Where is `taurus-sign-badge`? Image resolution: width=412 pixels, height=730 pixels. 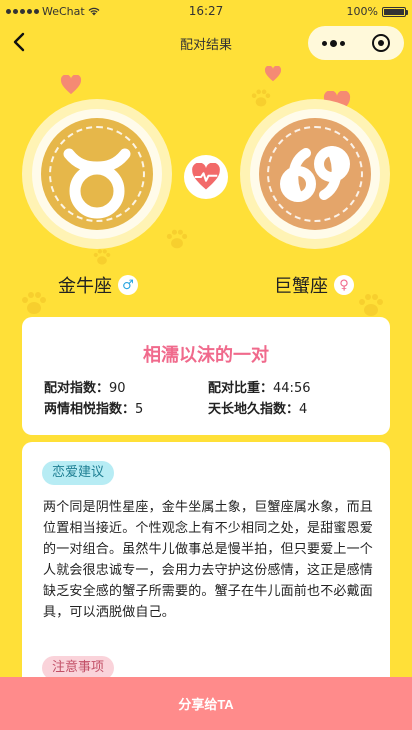
taurus-sign-badge is located at coordinates (97, 174).